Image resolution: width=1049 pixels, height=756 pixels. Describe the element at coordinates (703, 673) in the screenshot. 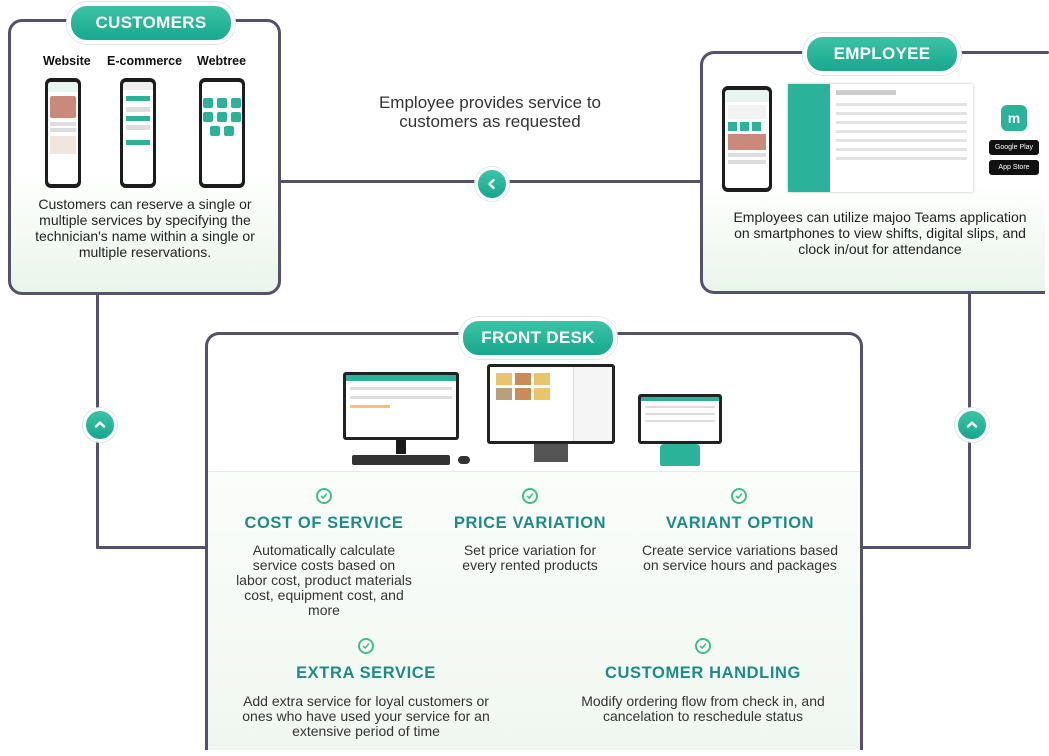

I see `feature-title-customer-handling: CUSTOMER HANDLING` at that location.